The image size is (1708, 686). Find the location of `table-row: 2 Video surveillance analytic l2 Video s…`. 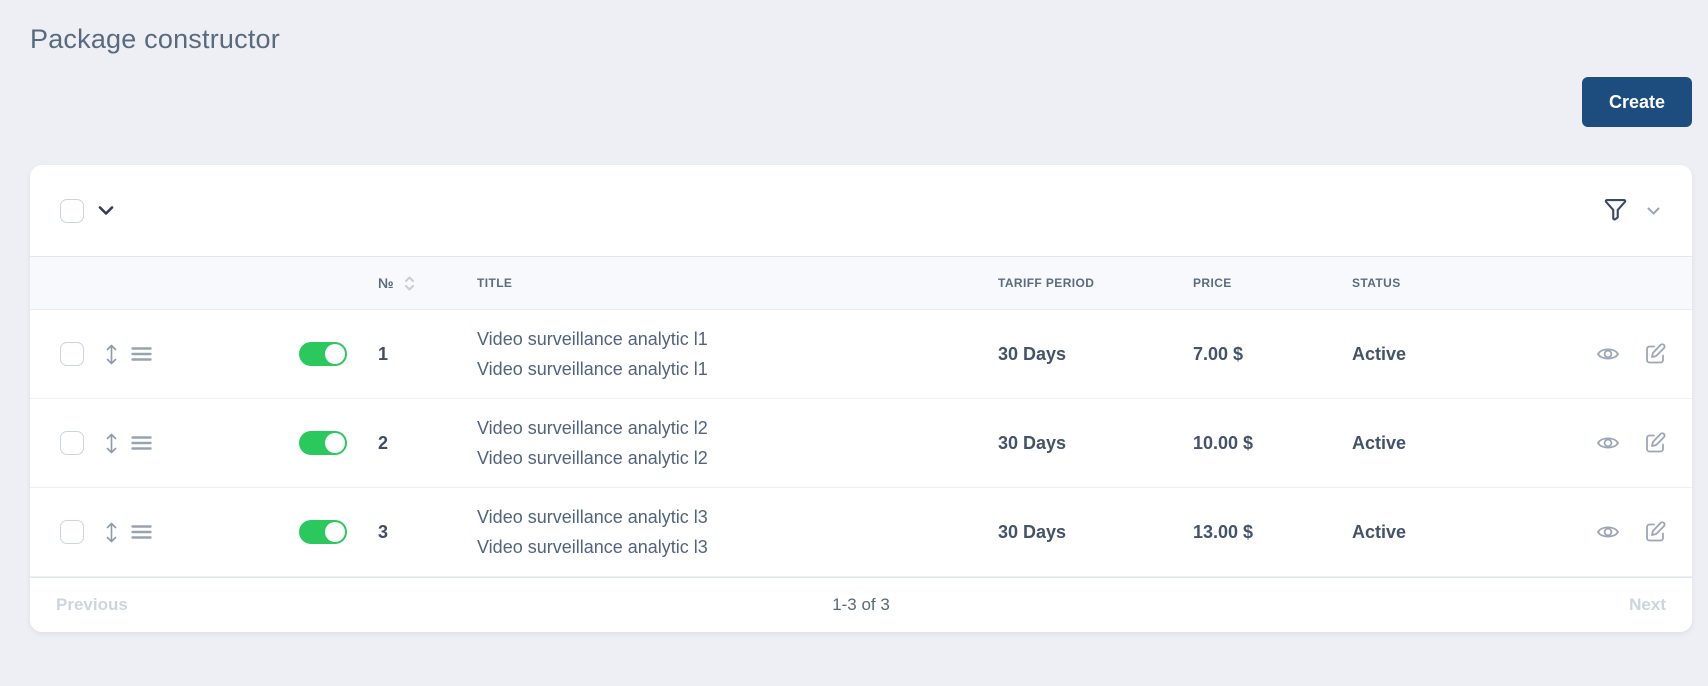

table-row: 2 Video surveillance analytic l2 Video s… is located at coordinates (861, 443).